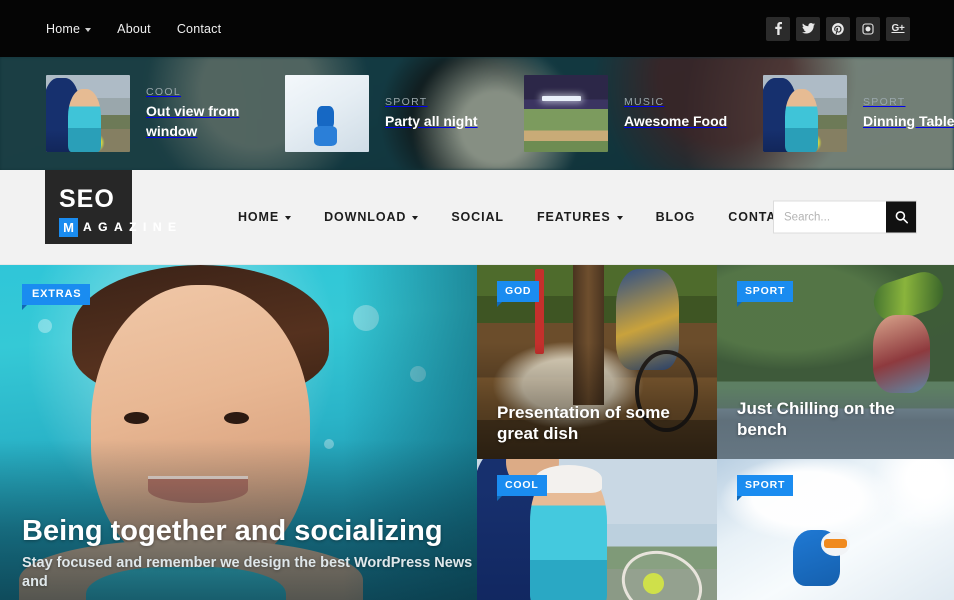 The image size is (954, 600). I want to click on top-nav-item-contact: Contact, so click(199, 29).